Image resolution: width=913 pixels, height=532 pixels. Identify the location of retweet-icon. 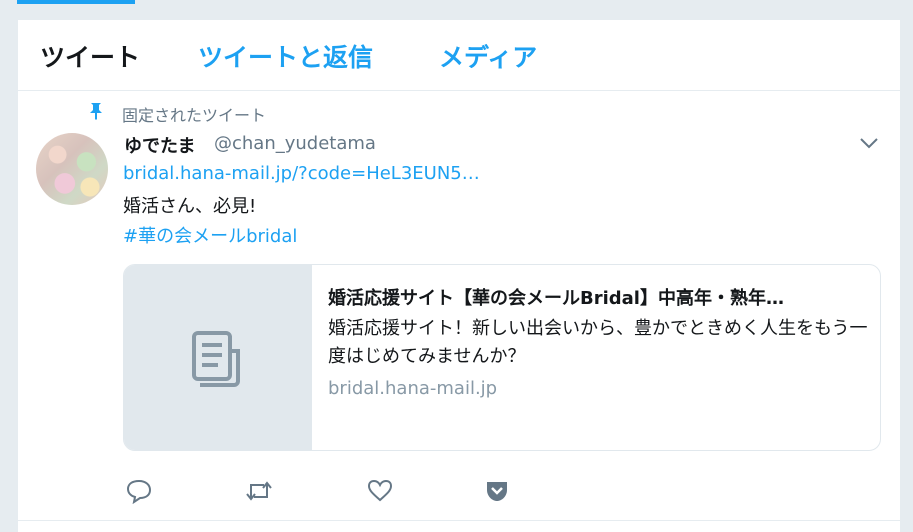
(259, 491).